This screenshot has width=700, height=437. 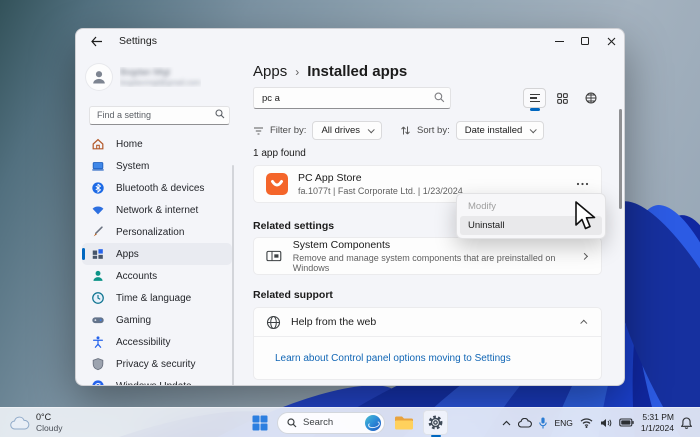 I want to click on sort-icon, so click(x=405, y=130).